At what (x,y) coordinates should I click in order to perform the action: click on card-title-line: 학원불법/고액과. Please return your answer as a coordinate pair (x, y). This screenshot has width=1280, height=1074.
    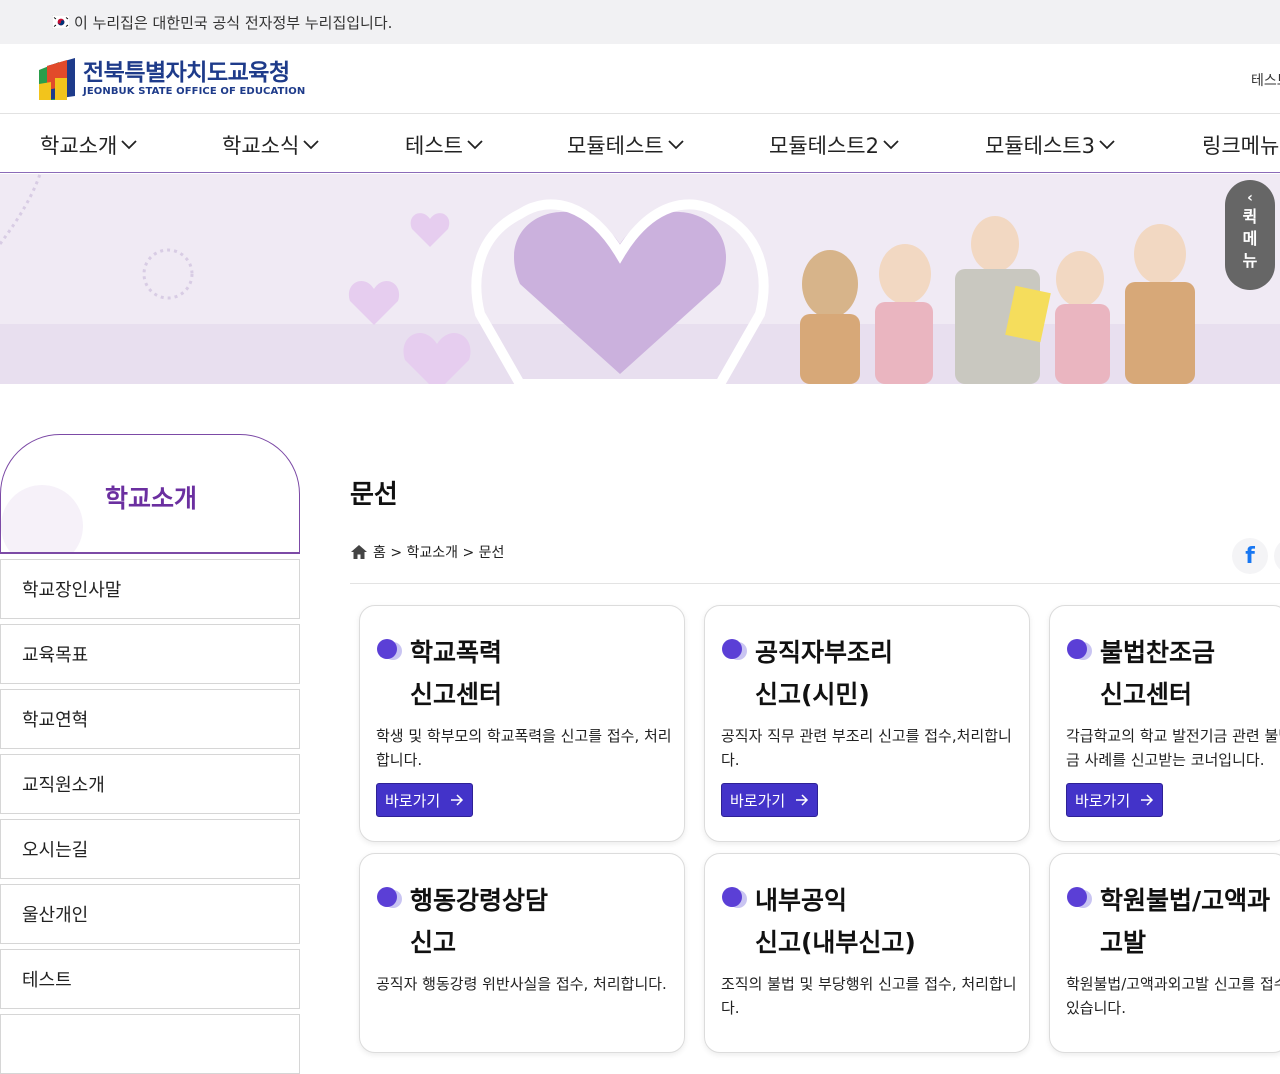
    Looking at the image, I should click on (1185, 900).